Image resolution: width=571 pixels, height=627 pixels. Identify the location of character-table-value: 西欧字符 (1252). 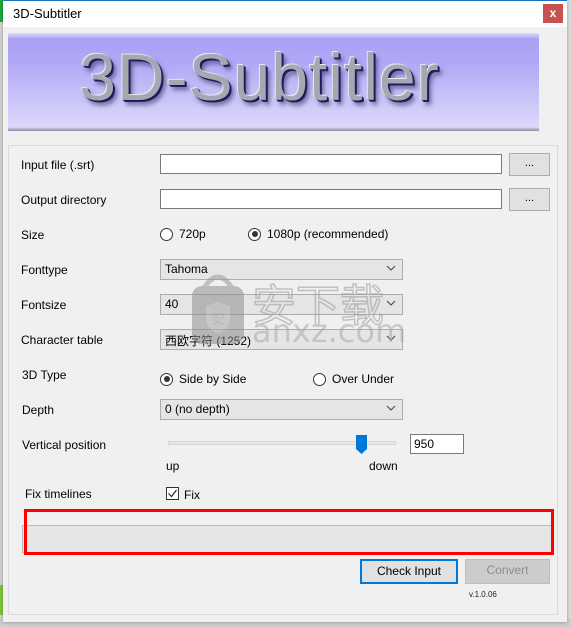
(208, 341).